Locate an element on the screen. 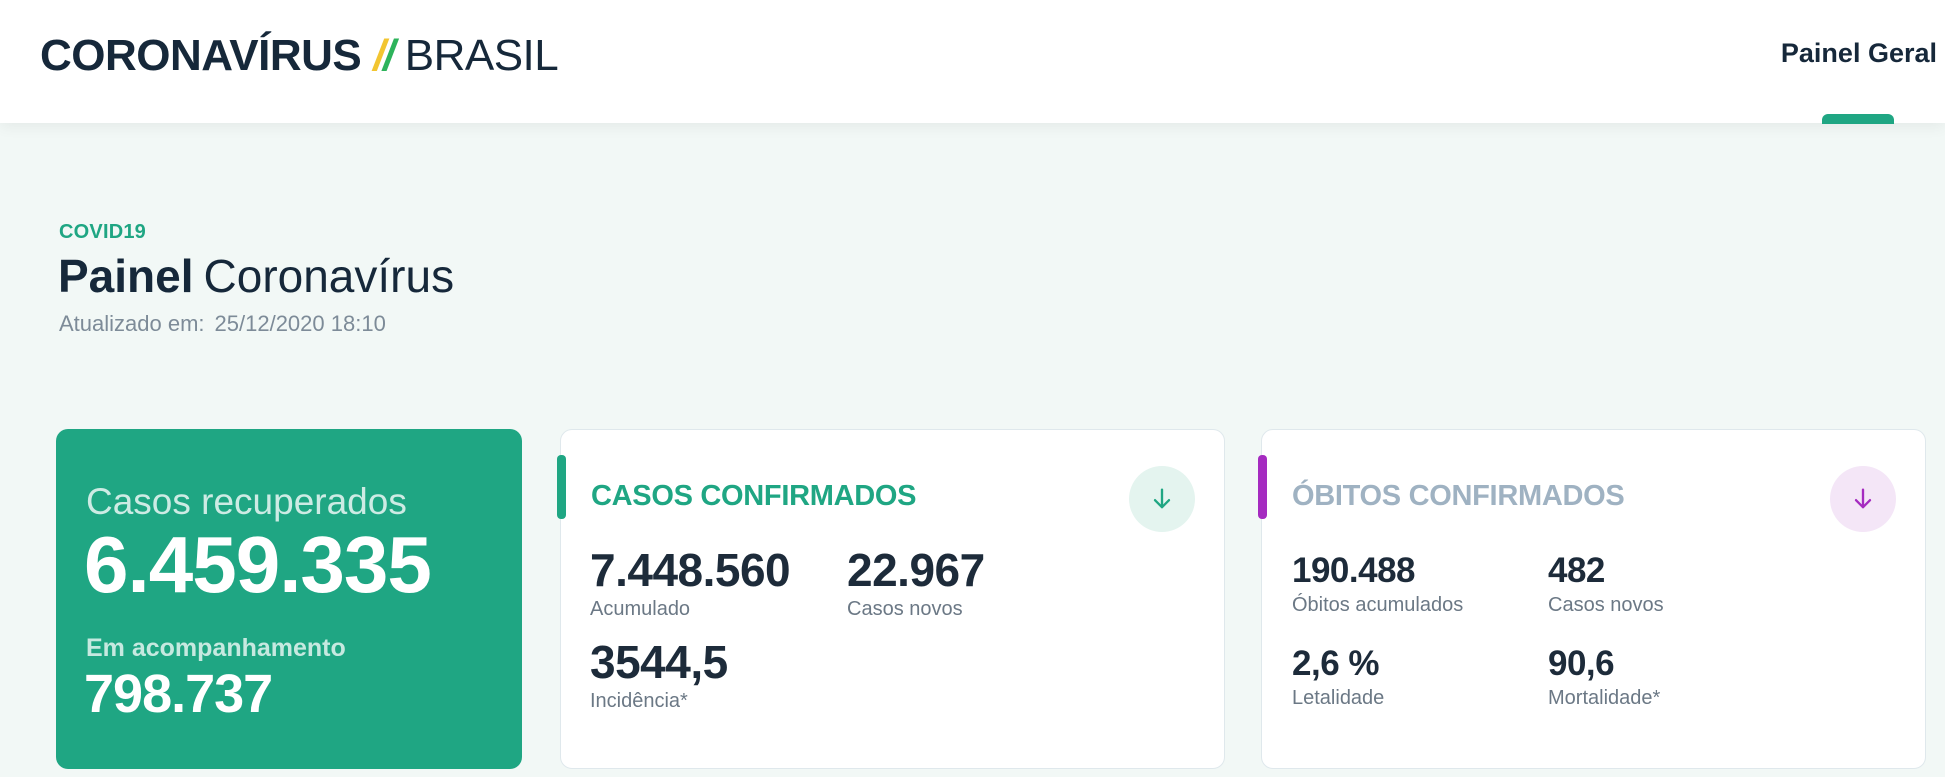 Image resolution: width=1945 pixels, height=777 pixels. stat-label: Letalidade is located at coordinates (1338, 698).